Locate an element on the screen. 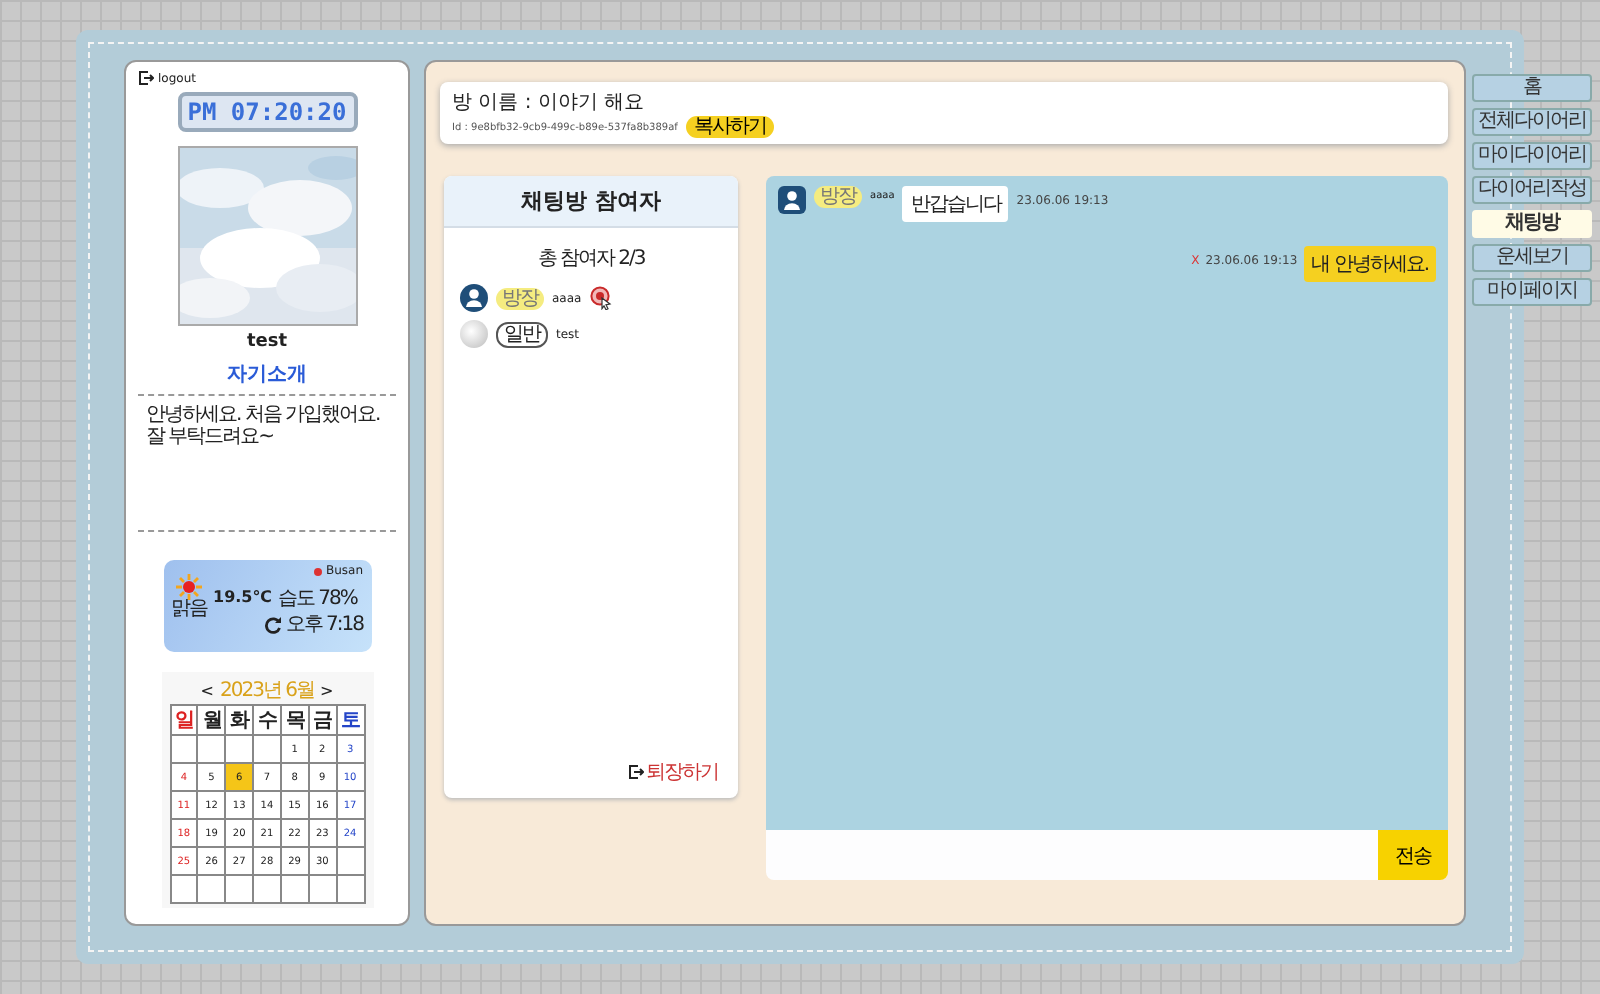 Image resolution: width=1600 pixels, height=994 pixels. room-name: 방 이름 : 이야기 해요 is located at coordinates (549, 103).